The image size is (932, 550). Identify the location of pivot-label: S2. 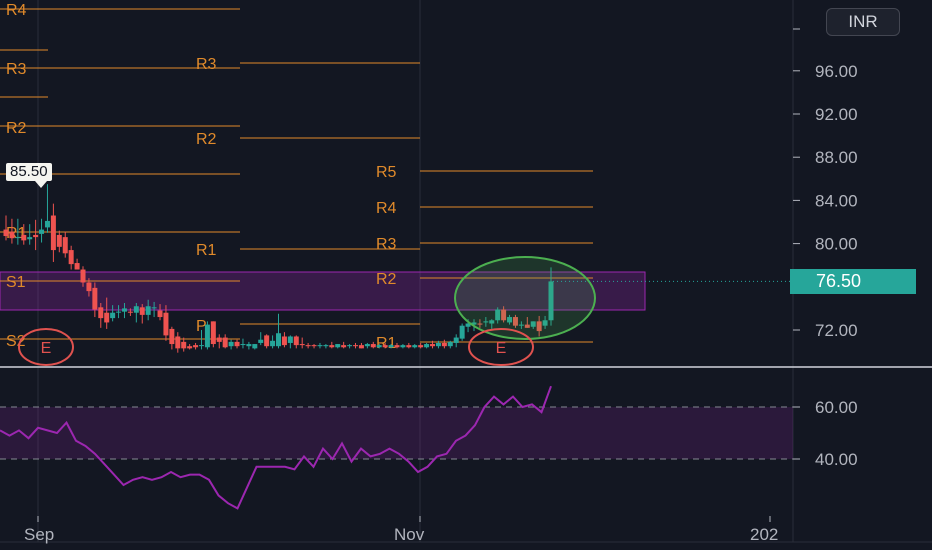
(16, 341).